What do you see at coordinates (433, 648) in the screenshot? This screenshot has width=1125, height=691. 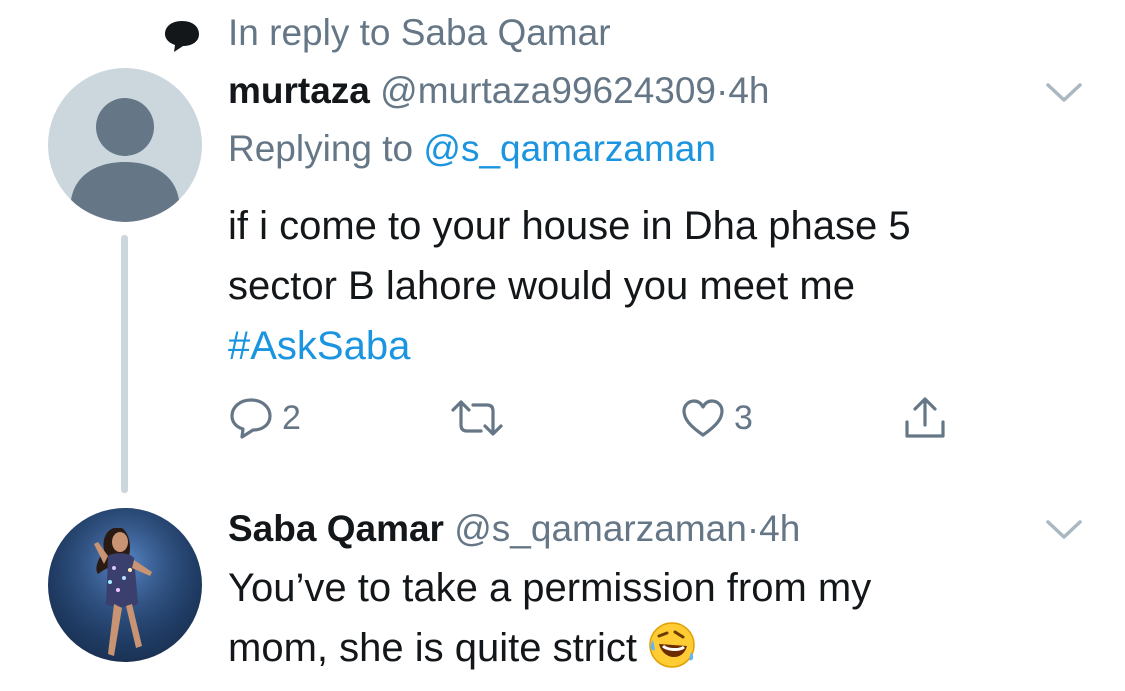 I see `tweet-text-fragment: mom, she is quite strict` at bounding box center [433, 648].